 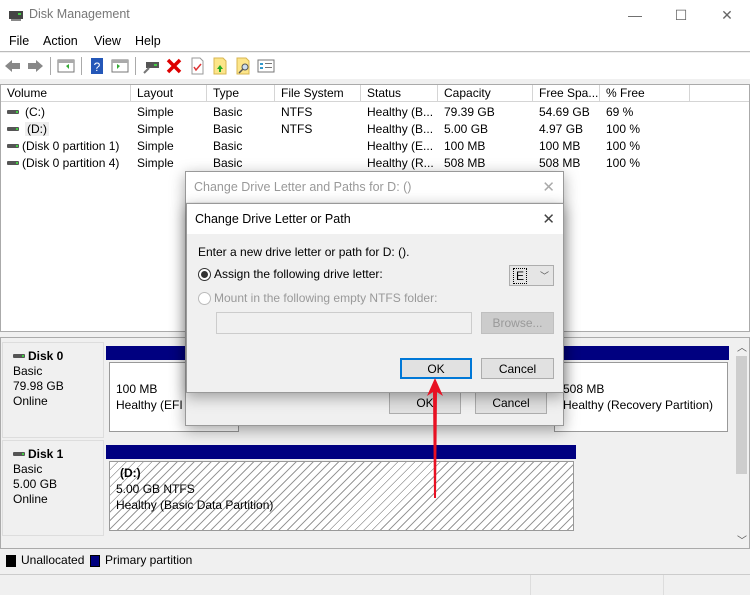 What do you see at coordinates (544, 276) in the screenshot?
I see `chevron-down-icon: ﹀` at bounding box center [544, 276].